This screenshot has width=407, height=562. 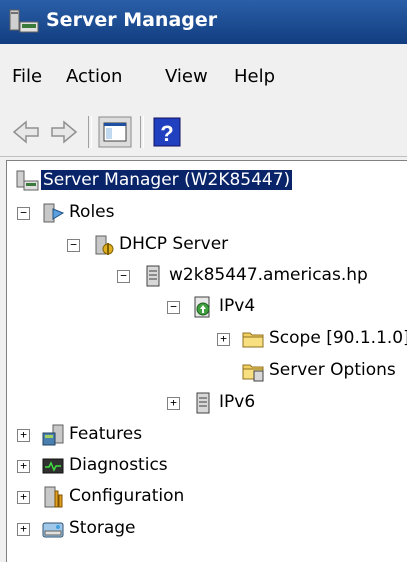 What do you see at coordinates (54, 213) in the screenshot?
I see `roles-icon` at bounding box center [54, 213].